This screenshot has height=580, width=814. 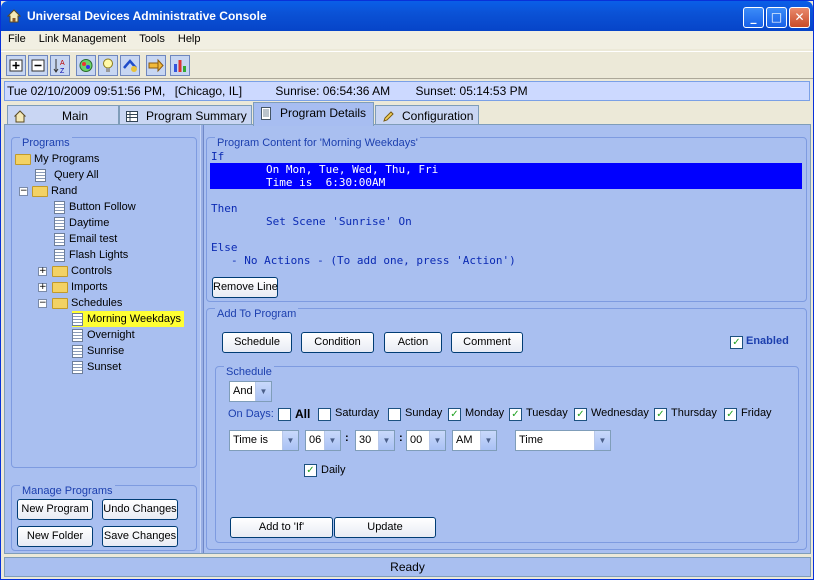 What do you see at coordinates (776, 17) in the screenshot?
I see `maximize-button: □` at bounding box center [776, 17].